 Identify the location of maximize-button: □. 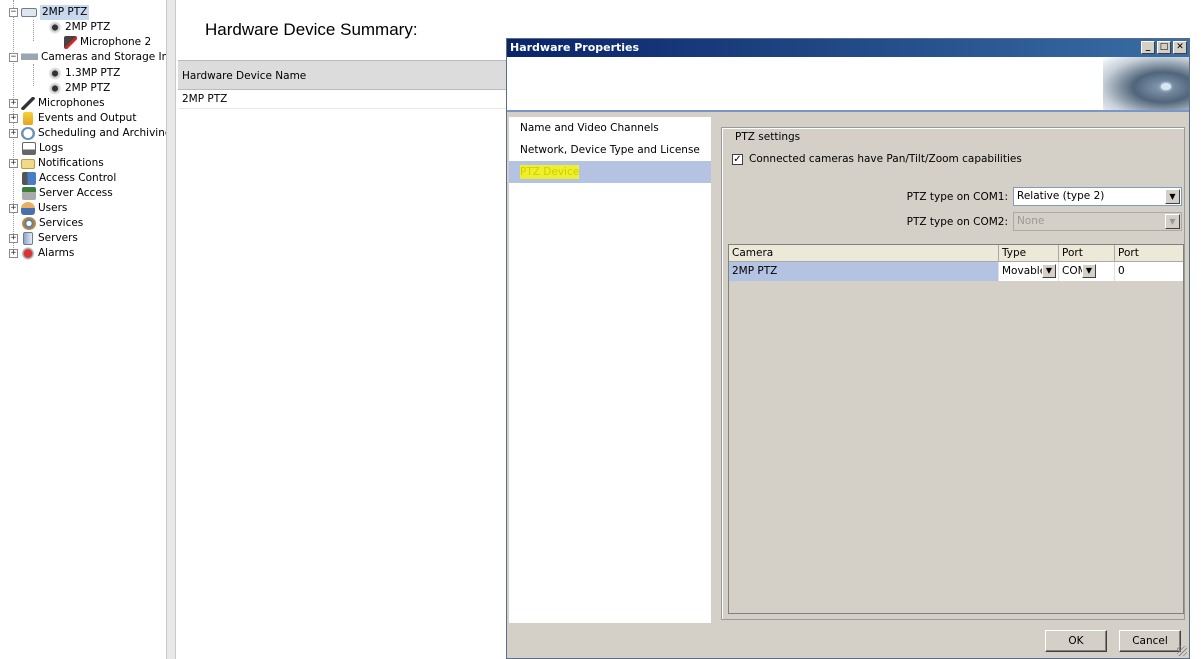
(1164, 47).